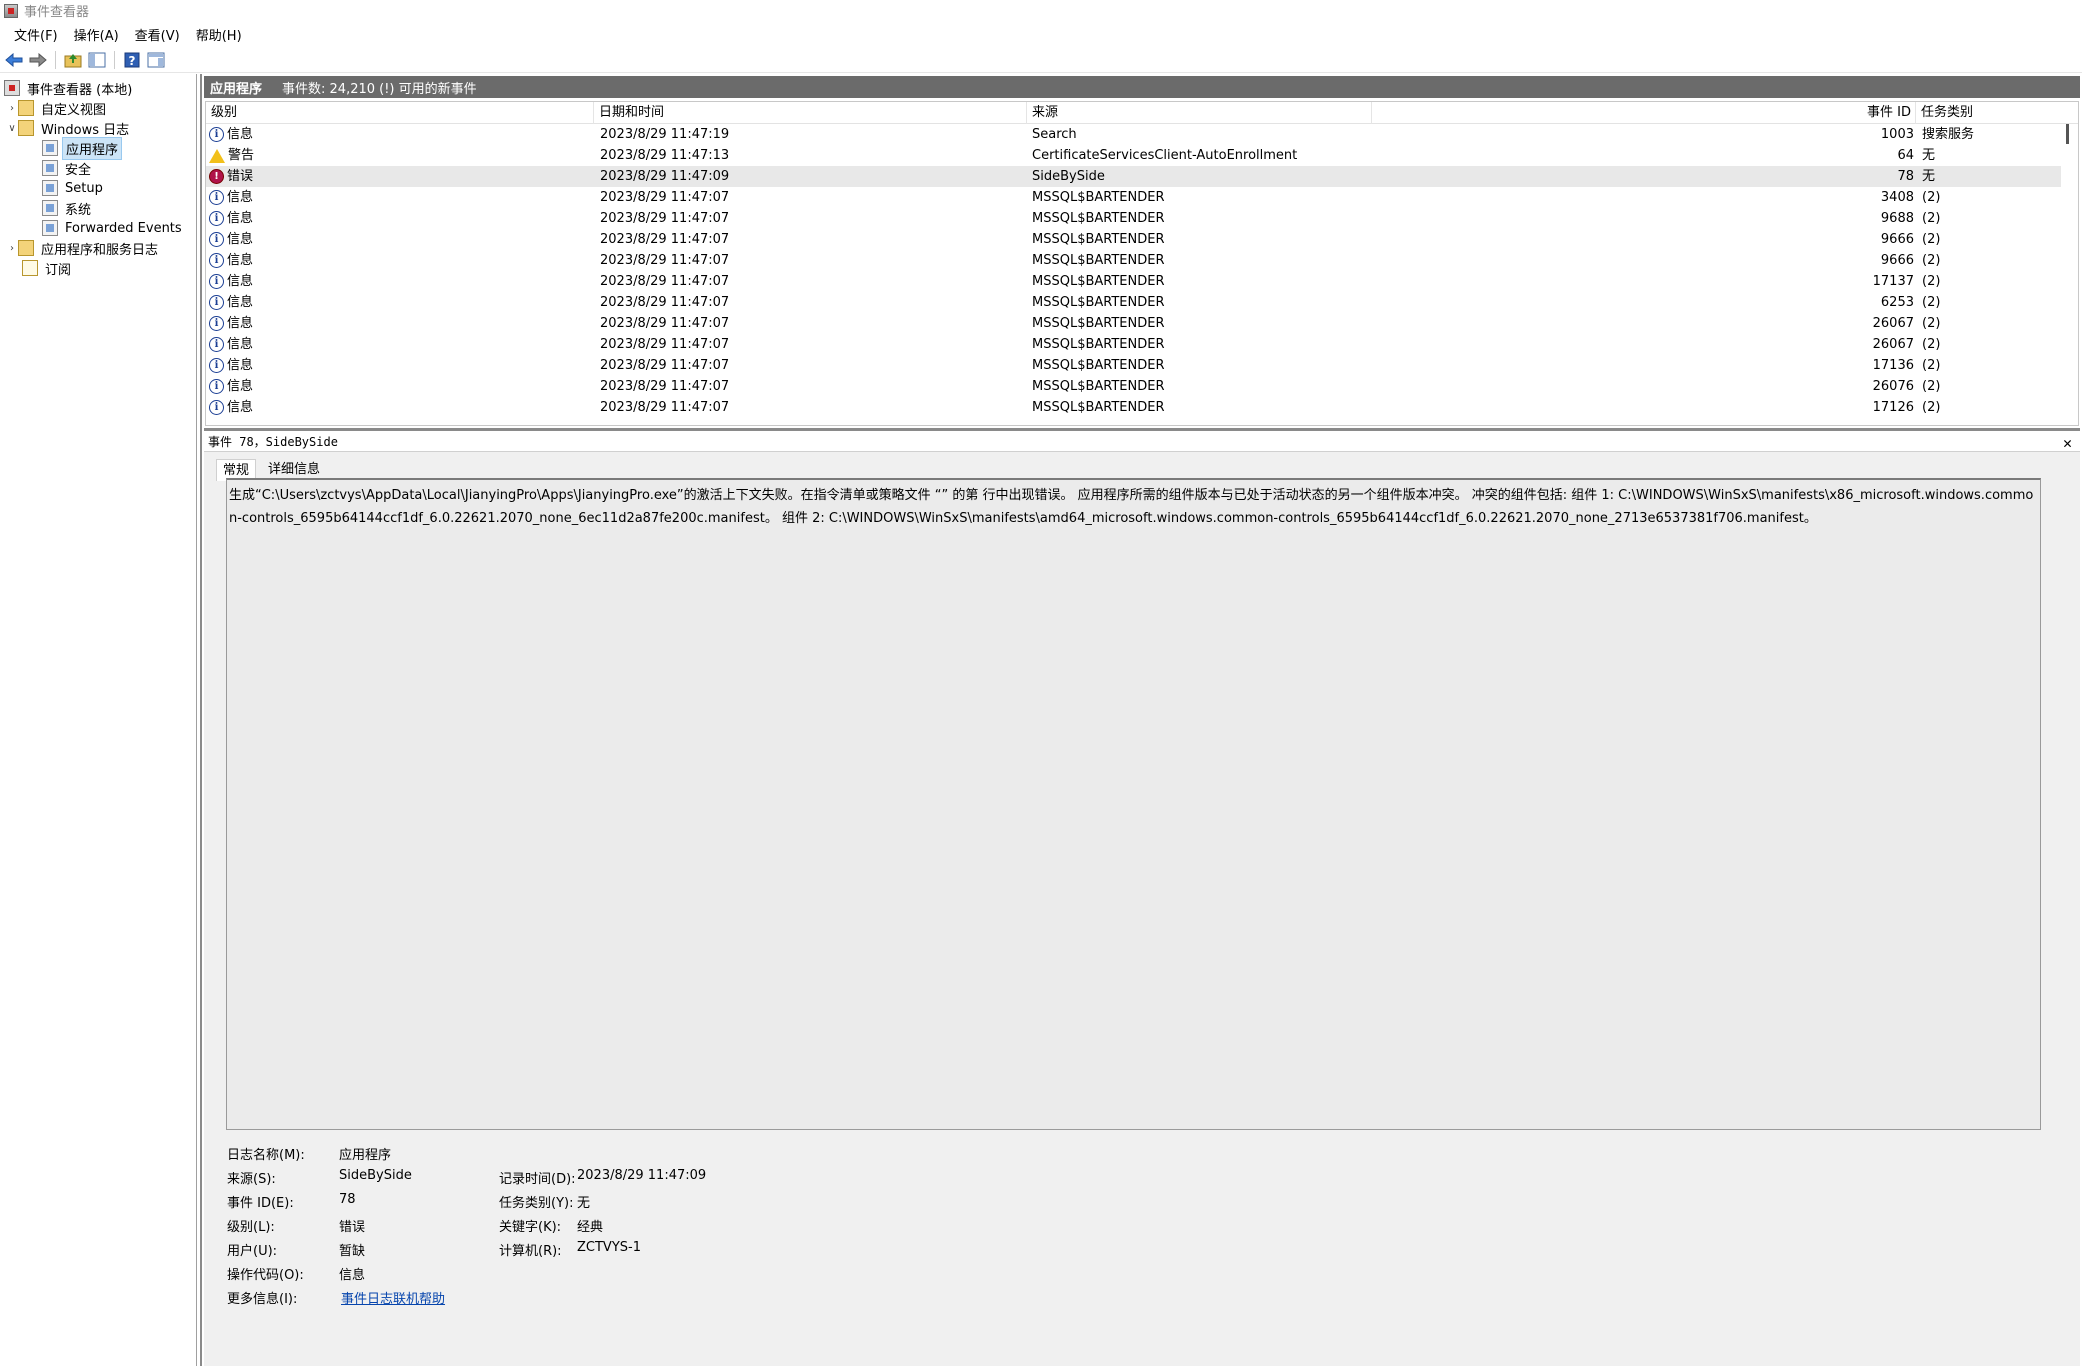  Describe the element at coordinates (347, 1199) in the screenshot. I see `value-event-id: 78` at that location.